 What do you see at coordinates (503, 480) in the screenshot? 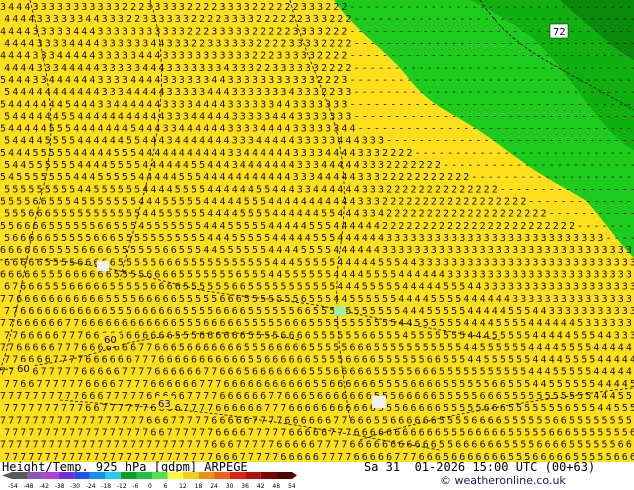
I see `copyright-link: © weatheronline.co.uk` at bounding box center [503, 480].